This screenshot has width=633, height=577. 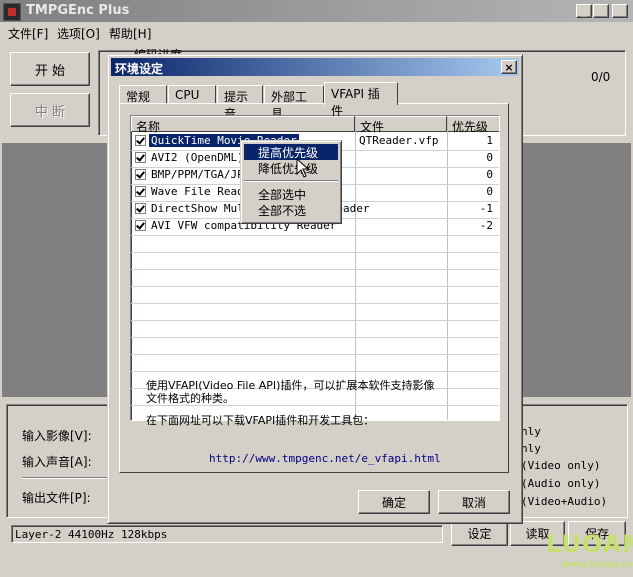 What do you see at coordinates (291, 210) in the screenshot?
I see `menu-item-select-none: 全部不选` at bounding box center [291, 210].